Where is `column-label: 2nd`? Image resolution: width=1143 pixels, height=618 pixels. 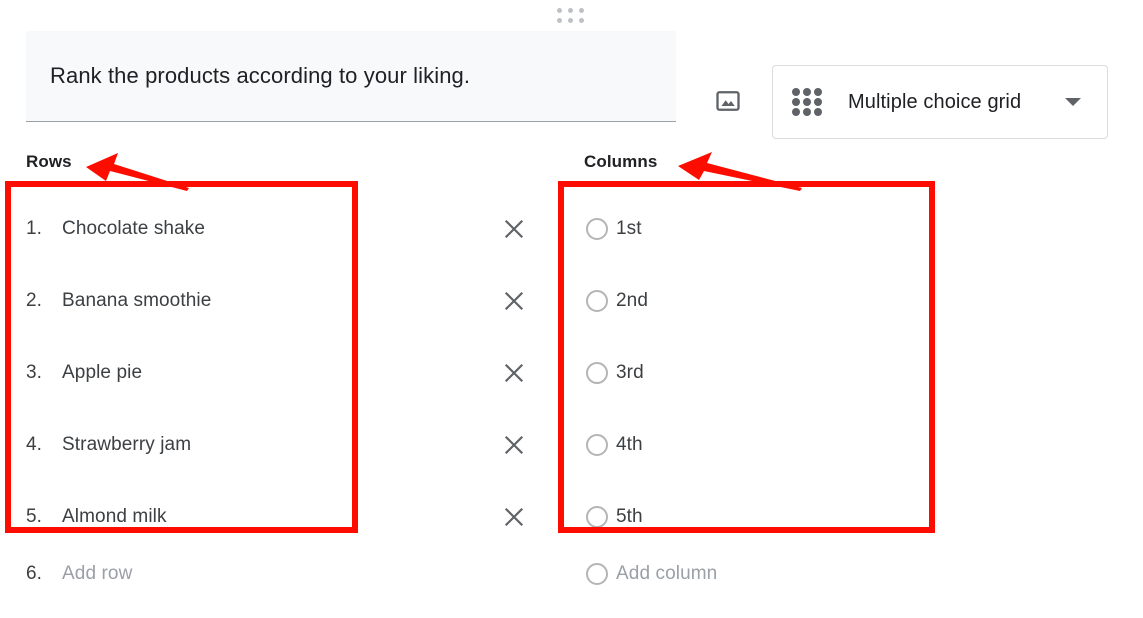
column-label: 2nd is located at coordinates (632, 301).